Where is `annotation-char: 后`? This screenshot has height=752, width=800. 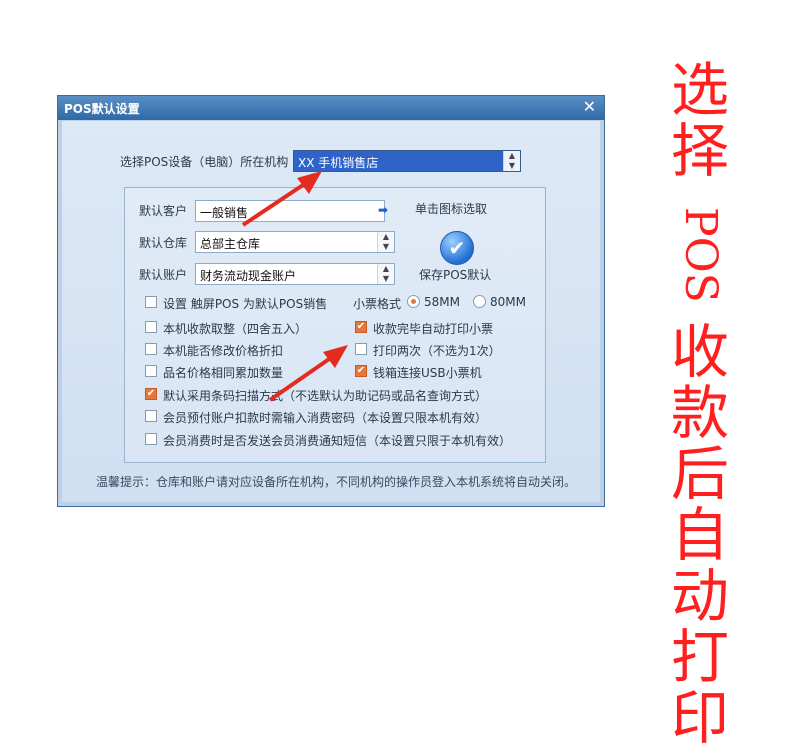 annotation-char: 后 is located at coordinates (699, 474).